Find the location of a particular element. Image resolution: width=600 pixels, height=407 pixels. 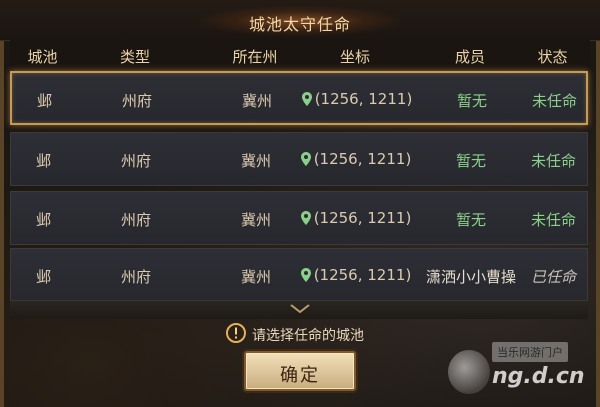

confirm-button: 确定 is located at coordinates (300, 371).